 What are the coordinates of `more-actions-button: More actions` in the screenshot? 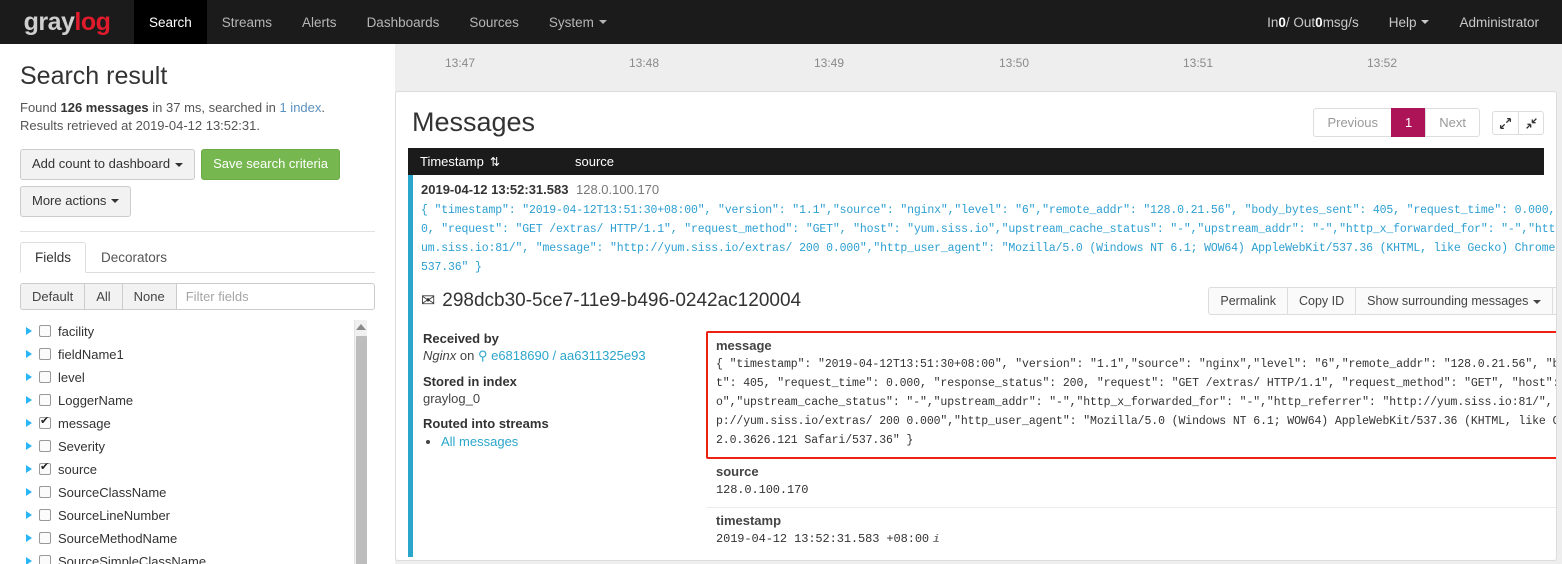 It's located at (76, 201).